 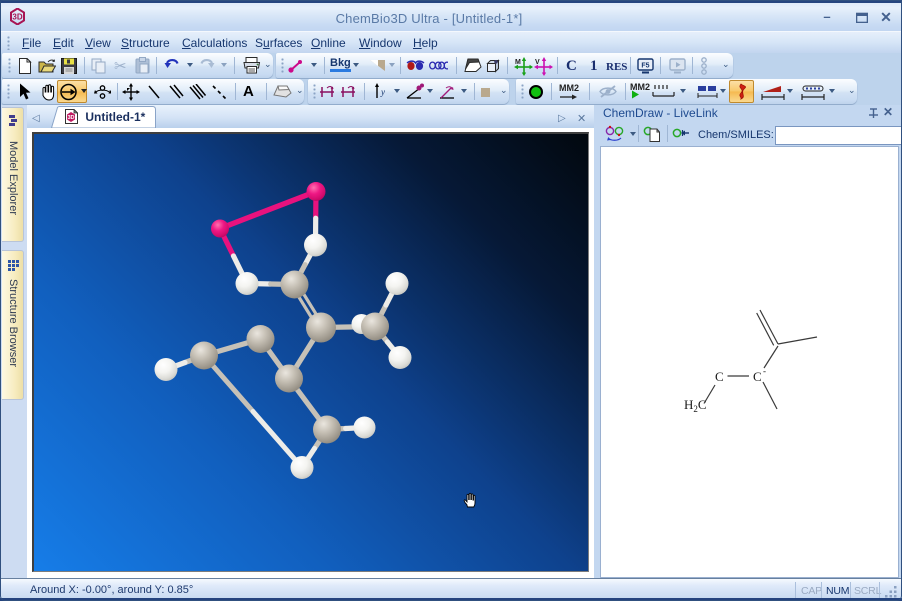 I want to click on svg-text: F5, so click(x=645, y=66).